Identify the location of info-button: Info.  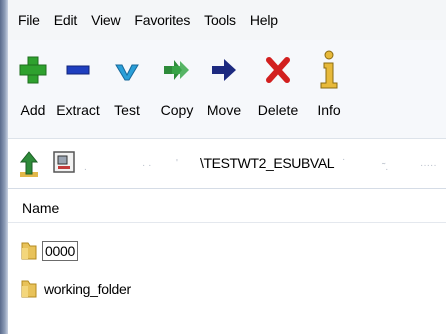
(329, 83).